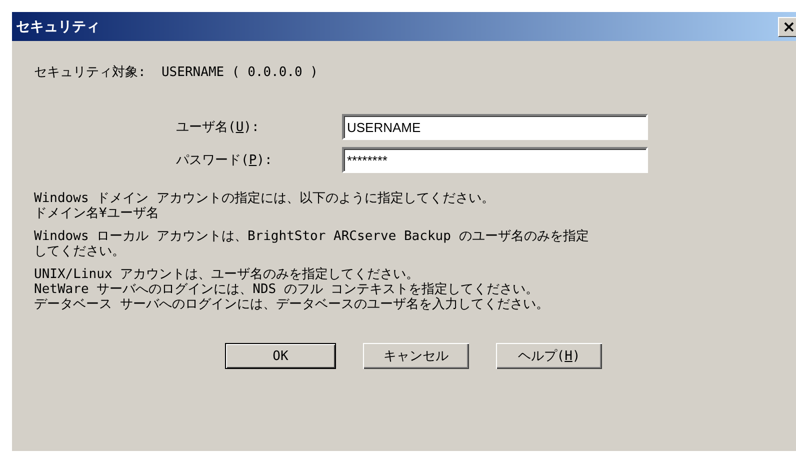 Image resolution: width=796 pixels, height=453 pixels. What do you see at coordinates (787, 26) in the screenshot?
I see `close-button: ×` at bounding box center [787, 26].